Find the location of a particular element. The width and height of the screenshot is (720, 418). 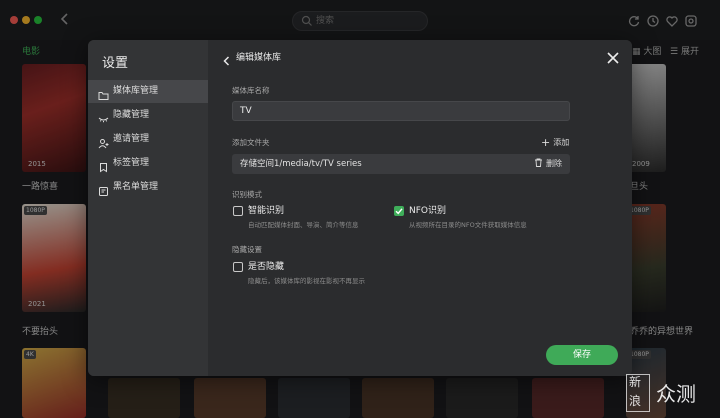

hide-library-label: 是否隐藏 is located at coordinates (266, 267).